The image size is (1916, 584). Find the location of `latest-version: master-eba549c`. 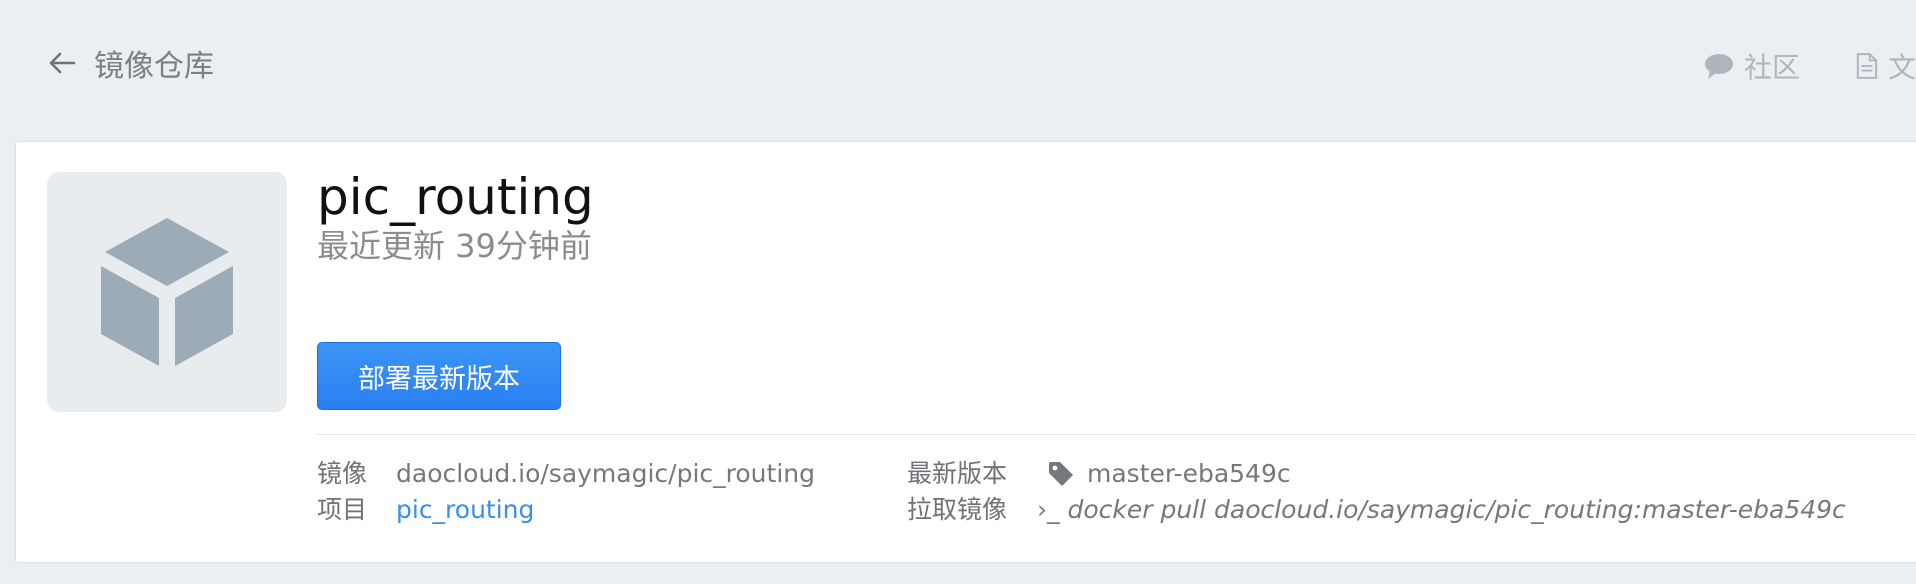

latest-version: master-eba549c is located at coordinates (1189, 473).